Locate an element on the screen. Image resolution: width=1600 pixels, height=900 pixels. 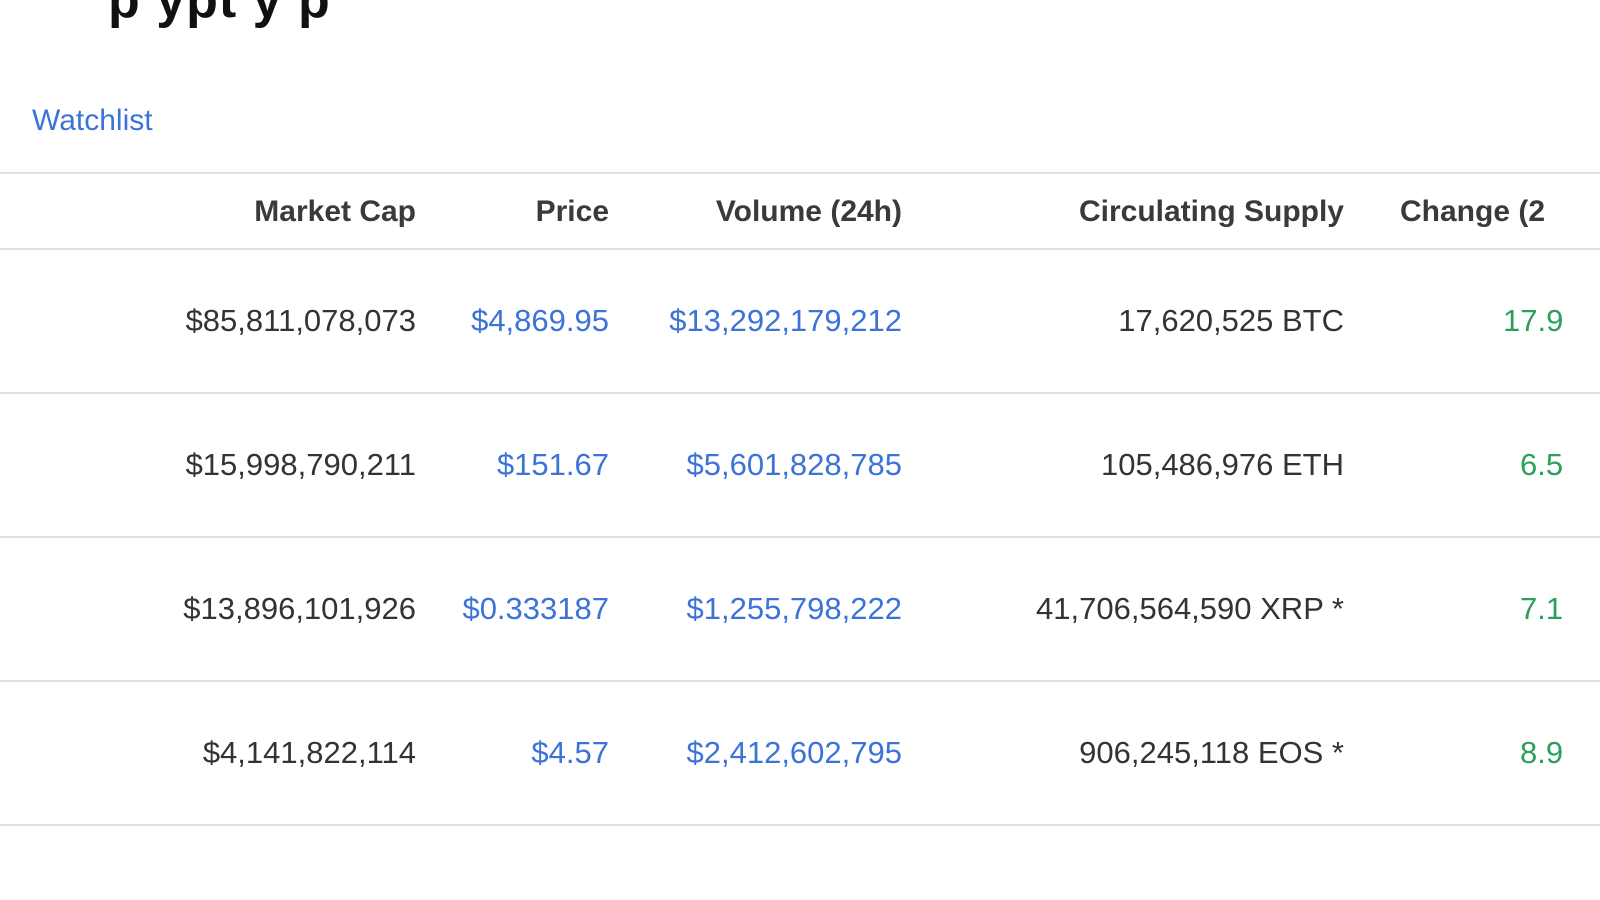
header-price: Price is located at coordinates (572, 212).